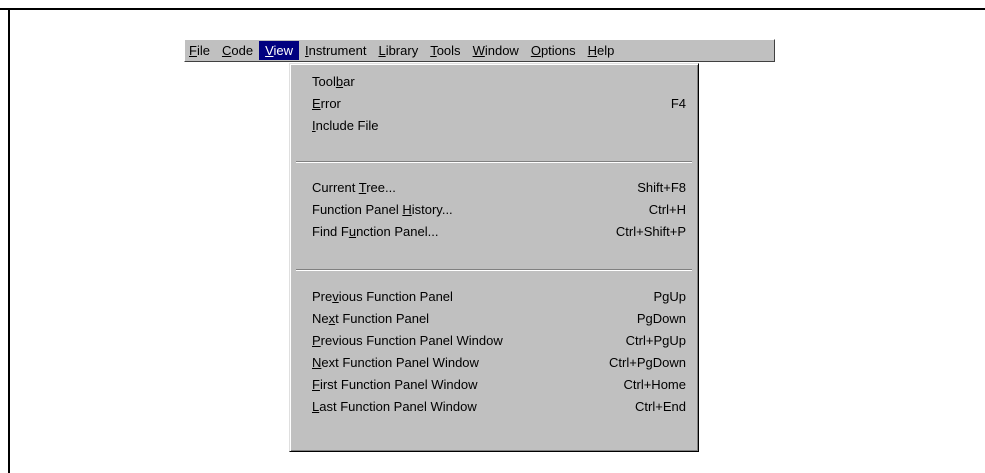 This screenshot has height=473, width=985. What do you see at coordinates (335, 50) in the screenshot?
I see `menu-instrument: Instrument` at bounding box center [335, 50].